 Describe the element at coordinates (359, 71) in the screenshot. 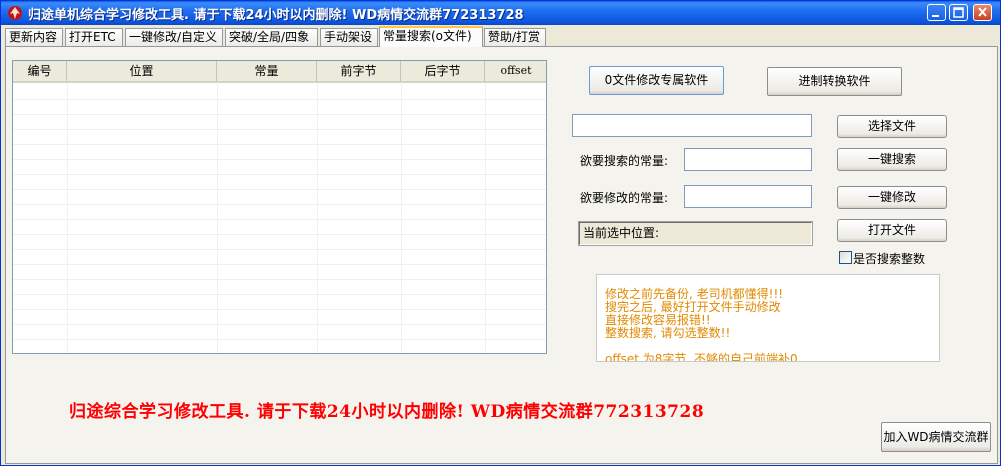

I see `column-header-prev-bytes: 前字节` at that location.